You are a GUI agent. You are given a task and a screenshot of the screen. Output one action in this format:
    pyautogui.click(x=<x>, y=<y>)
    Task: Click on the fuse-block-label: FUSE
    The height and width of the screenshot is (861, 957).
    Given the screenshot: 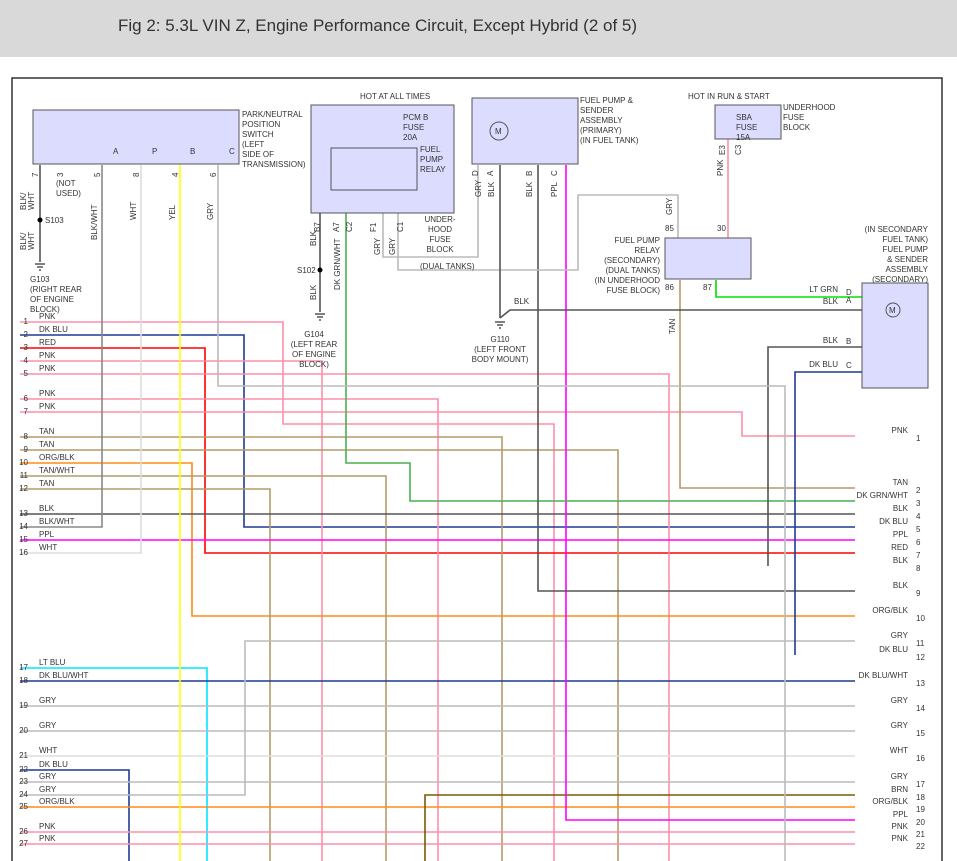 What is the action you would take?
    pyautogui.click(x=439, y=239)
    